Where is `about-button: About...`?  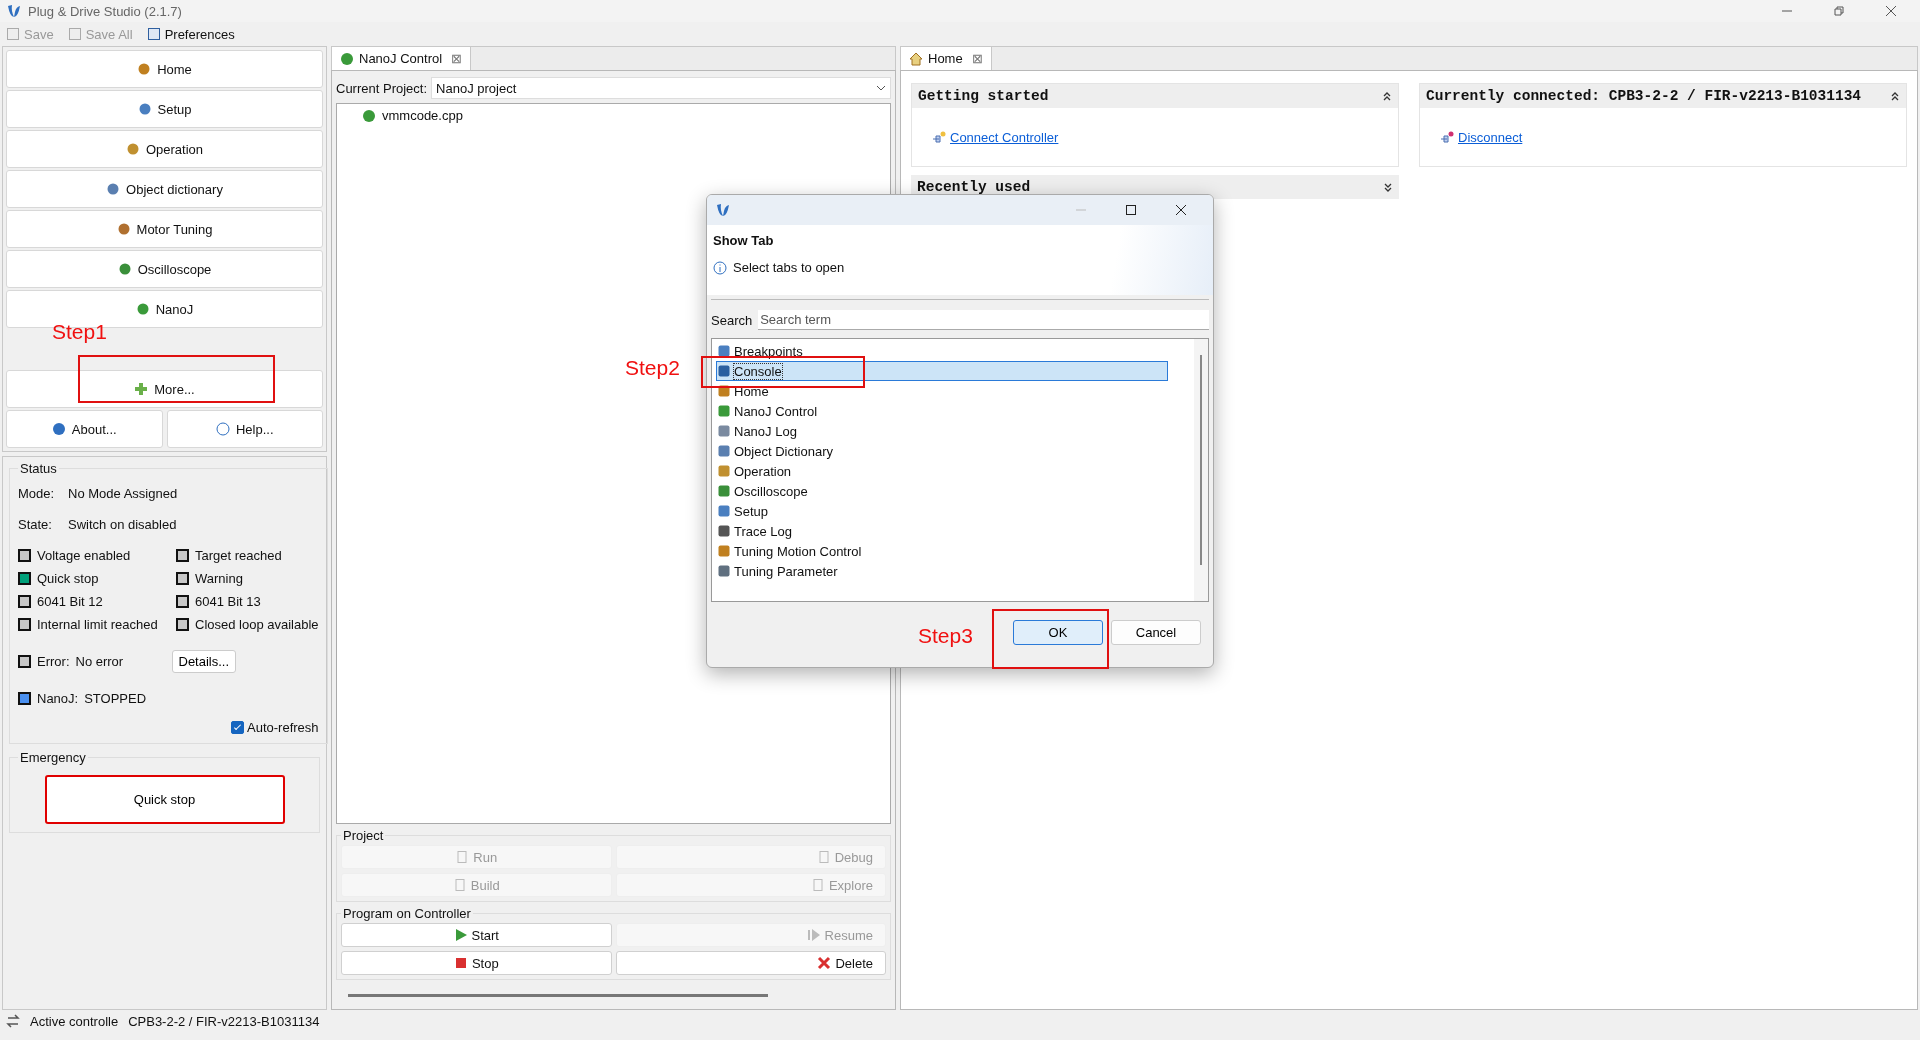 about-button: About... is located at coordinates (84, 429).